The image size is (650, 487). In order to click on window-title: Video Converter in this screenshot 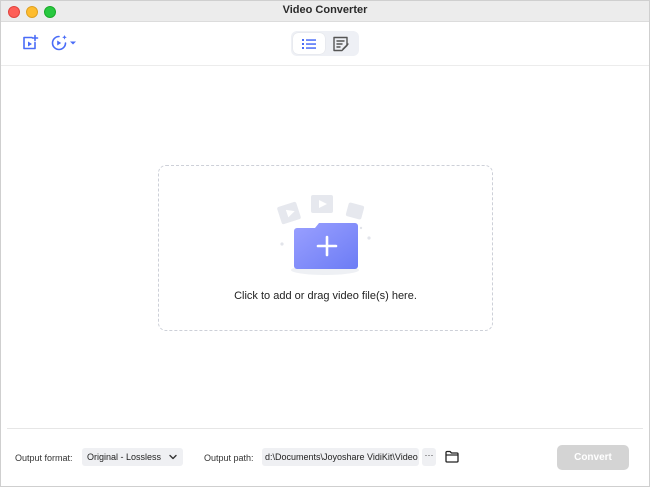, I will do `click(325, 10)`.